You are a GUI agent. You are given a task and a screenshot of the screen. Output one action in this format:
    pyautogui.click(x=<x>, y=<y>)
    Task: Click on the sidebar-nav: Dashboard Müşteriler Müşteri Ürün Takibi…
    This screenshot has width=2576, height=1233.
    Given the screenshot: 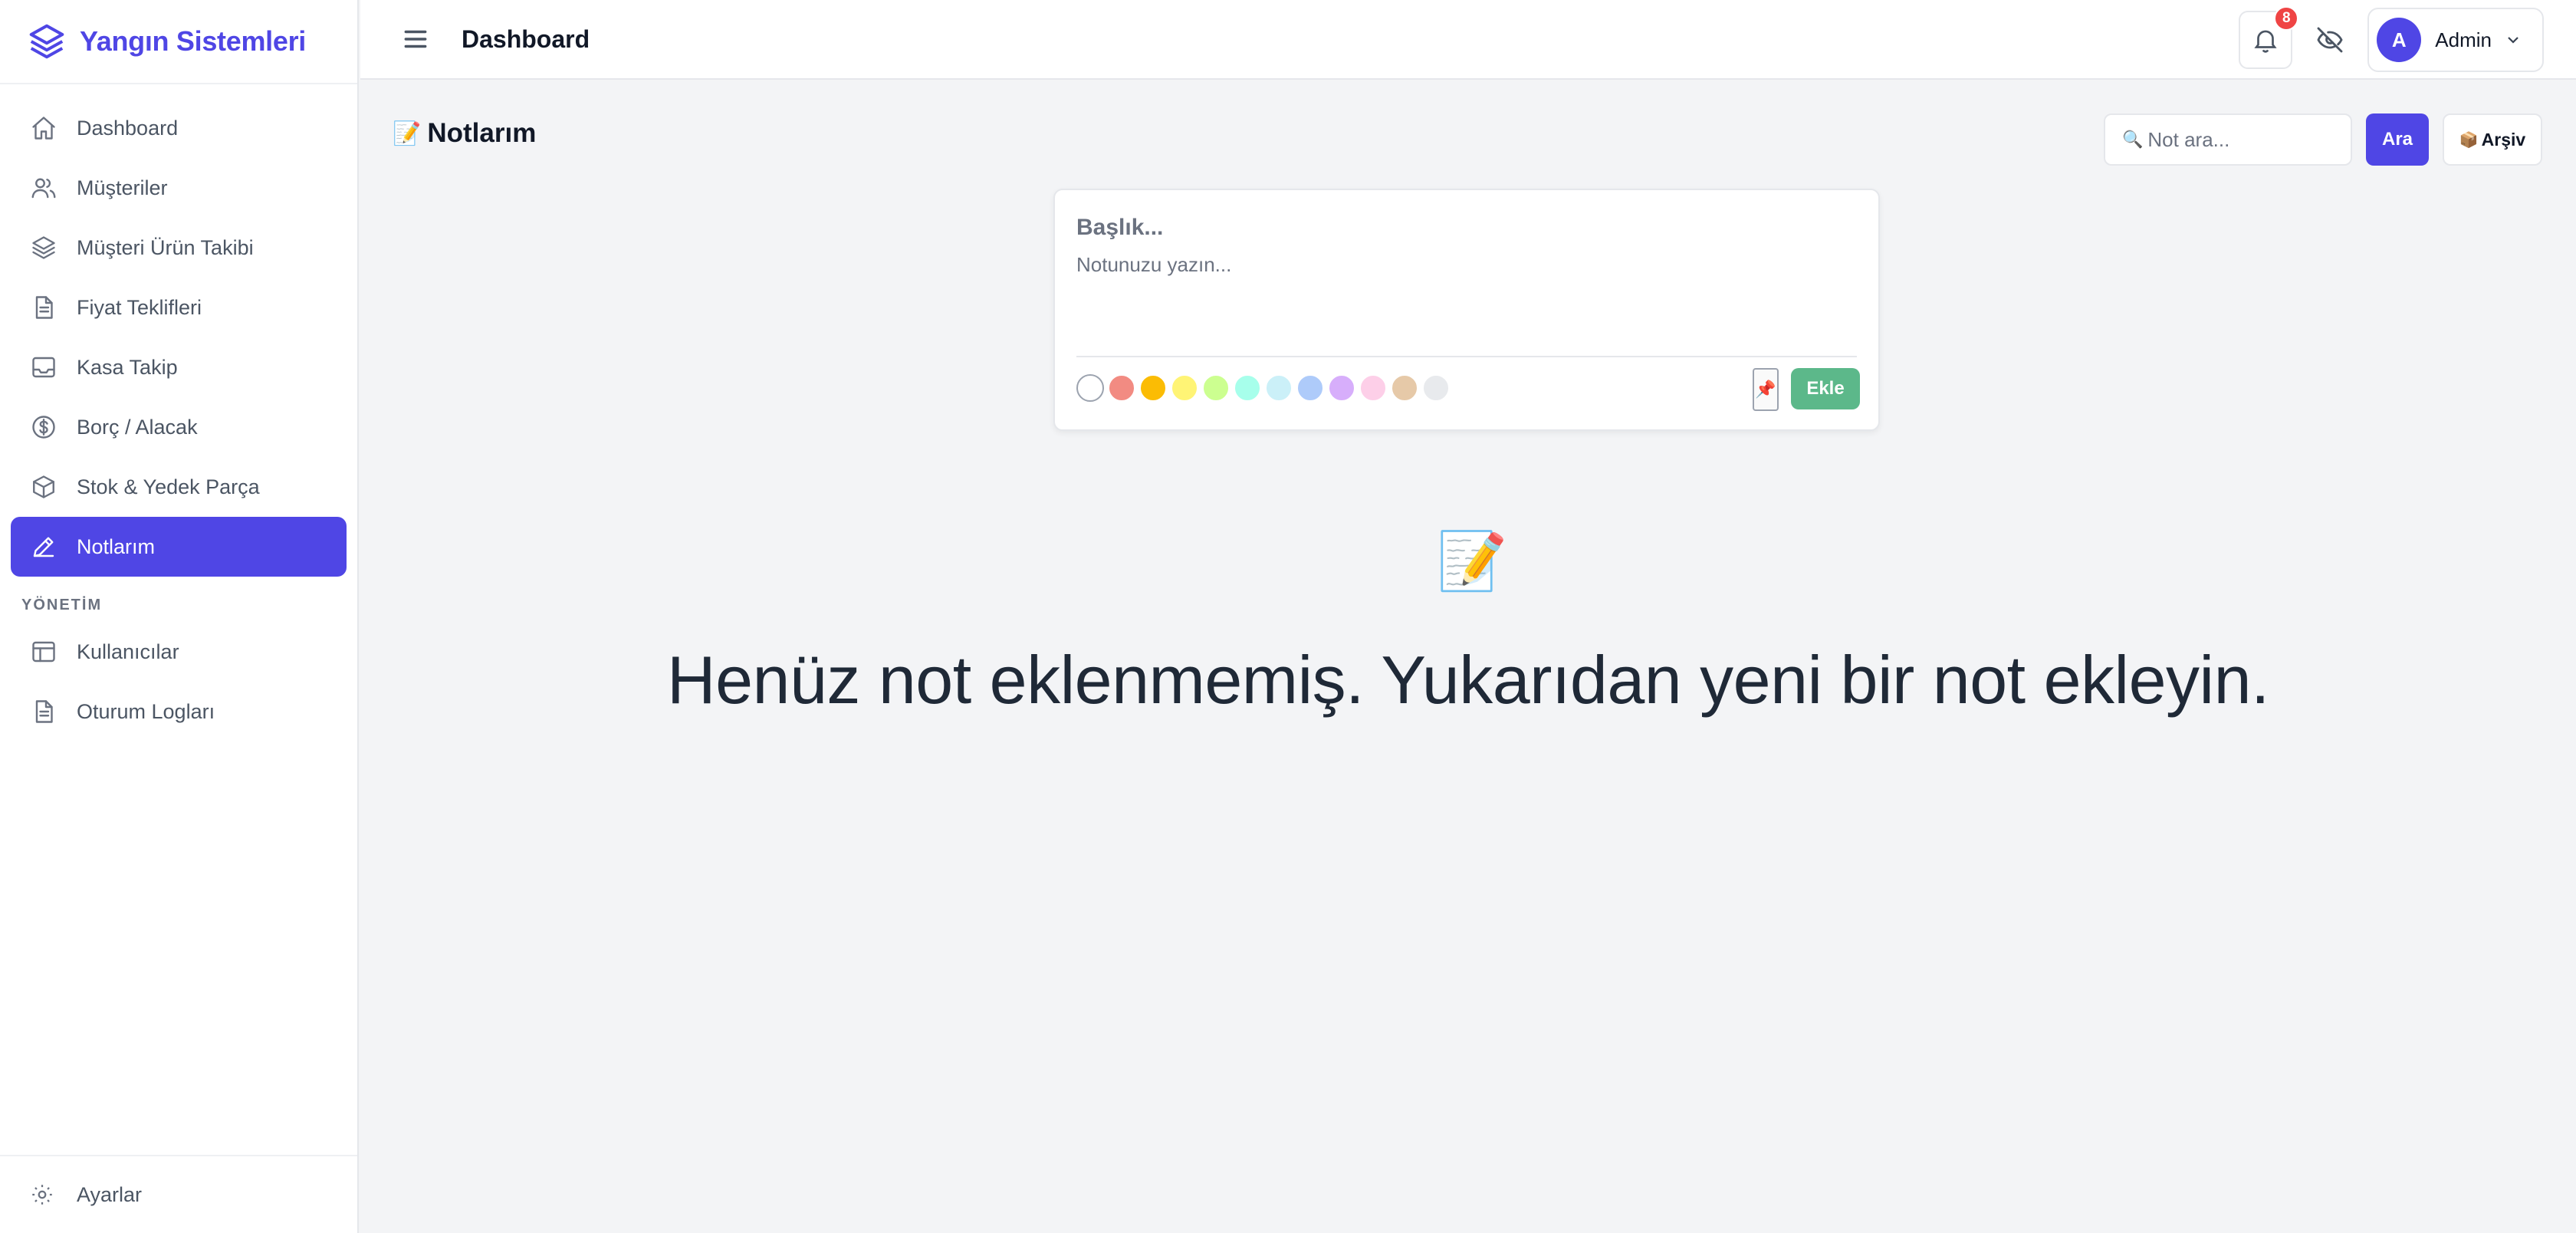 What is the action you would take?
    pyautogui.click(x=179, y=412)
    